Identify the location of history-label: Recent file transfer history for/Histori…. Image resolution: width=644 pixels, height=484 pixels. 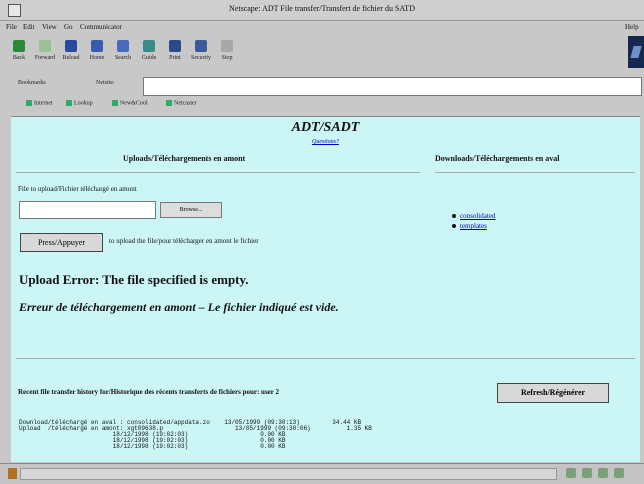
(149, 392).